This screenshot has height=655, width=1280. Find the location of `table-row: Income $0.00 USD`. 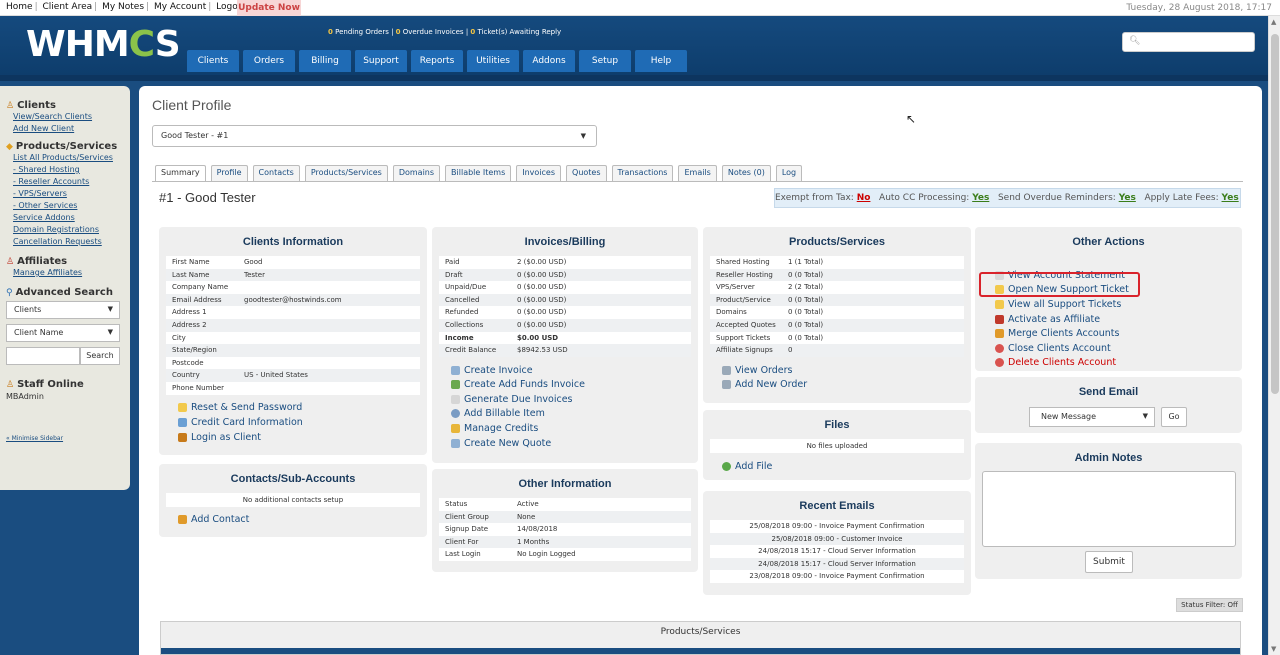

table-row: Income $0.00 USD is located at coordinates (502, 337).